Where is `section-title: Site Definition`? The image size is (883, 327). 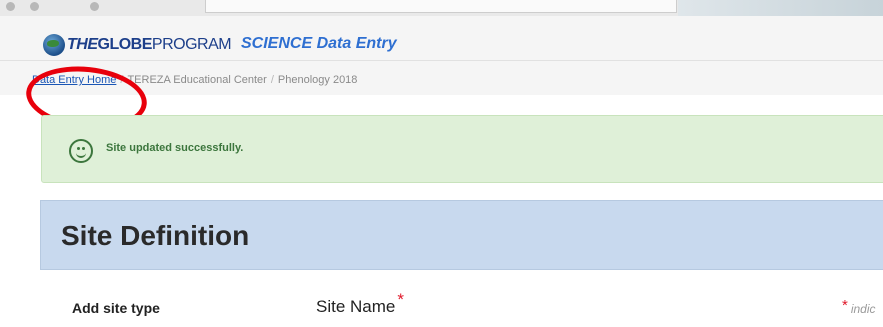 section-title: Site Definition is located at coordinates (155, 235).